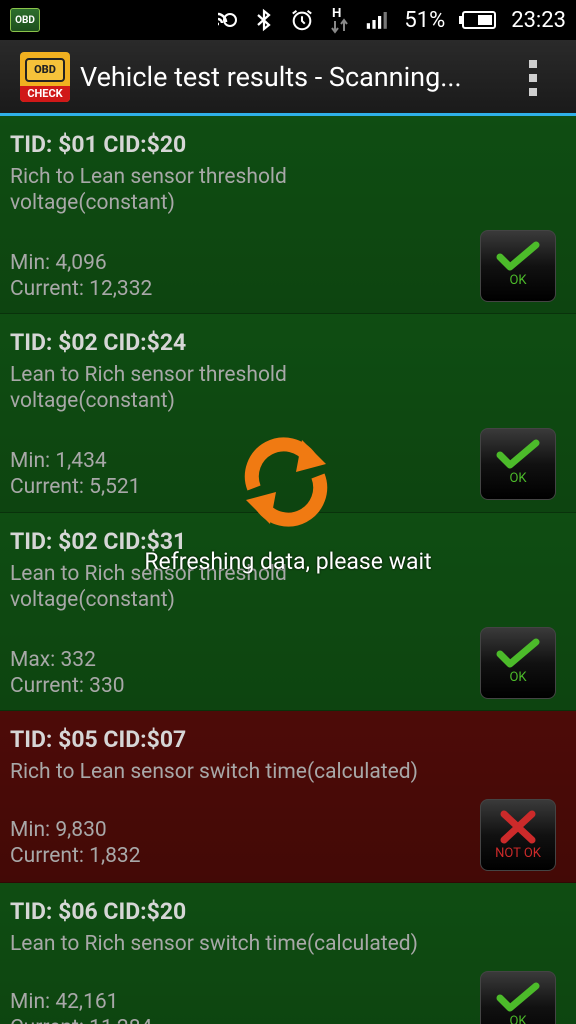  What do you see at coordinates (378, 20) in the screenshot?
I see `signal-icon` at bounding box center [378, 20].